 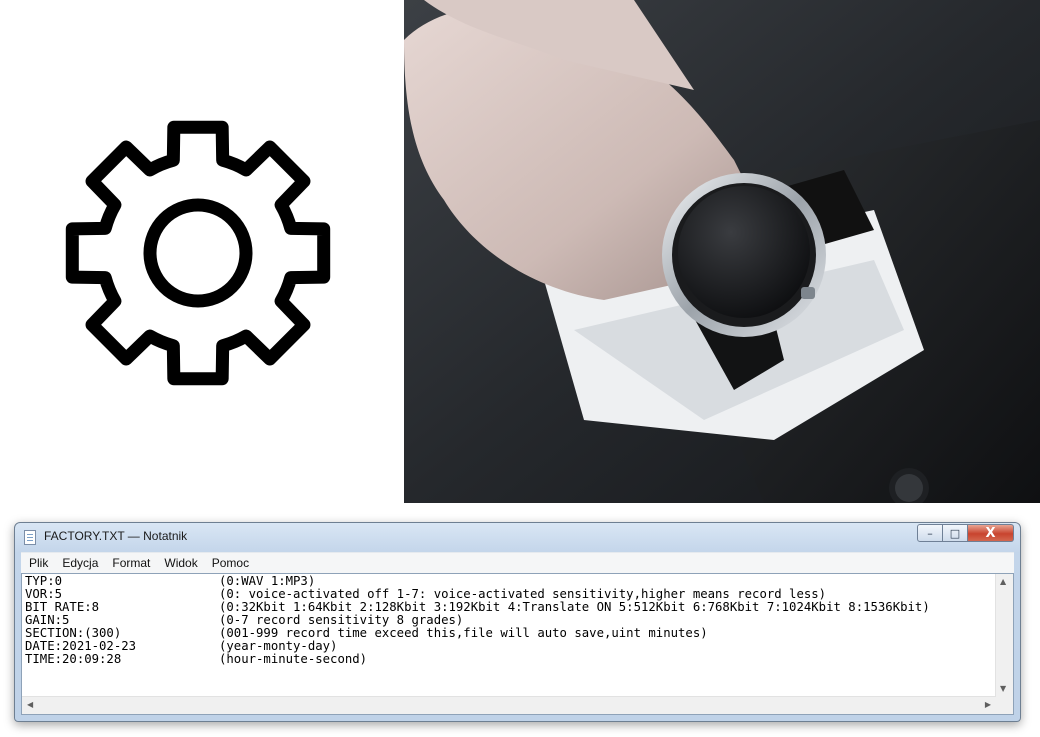 I want to click on line-key: TIME:20:09:28, so click(x=73, y=659).